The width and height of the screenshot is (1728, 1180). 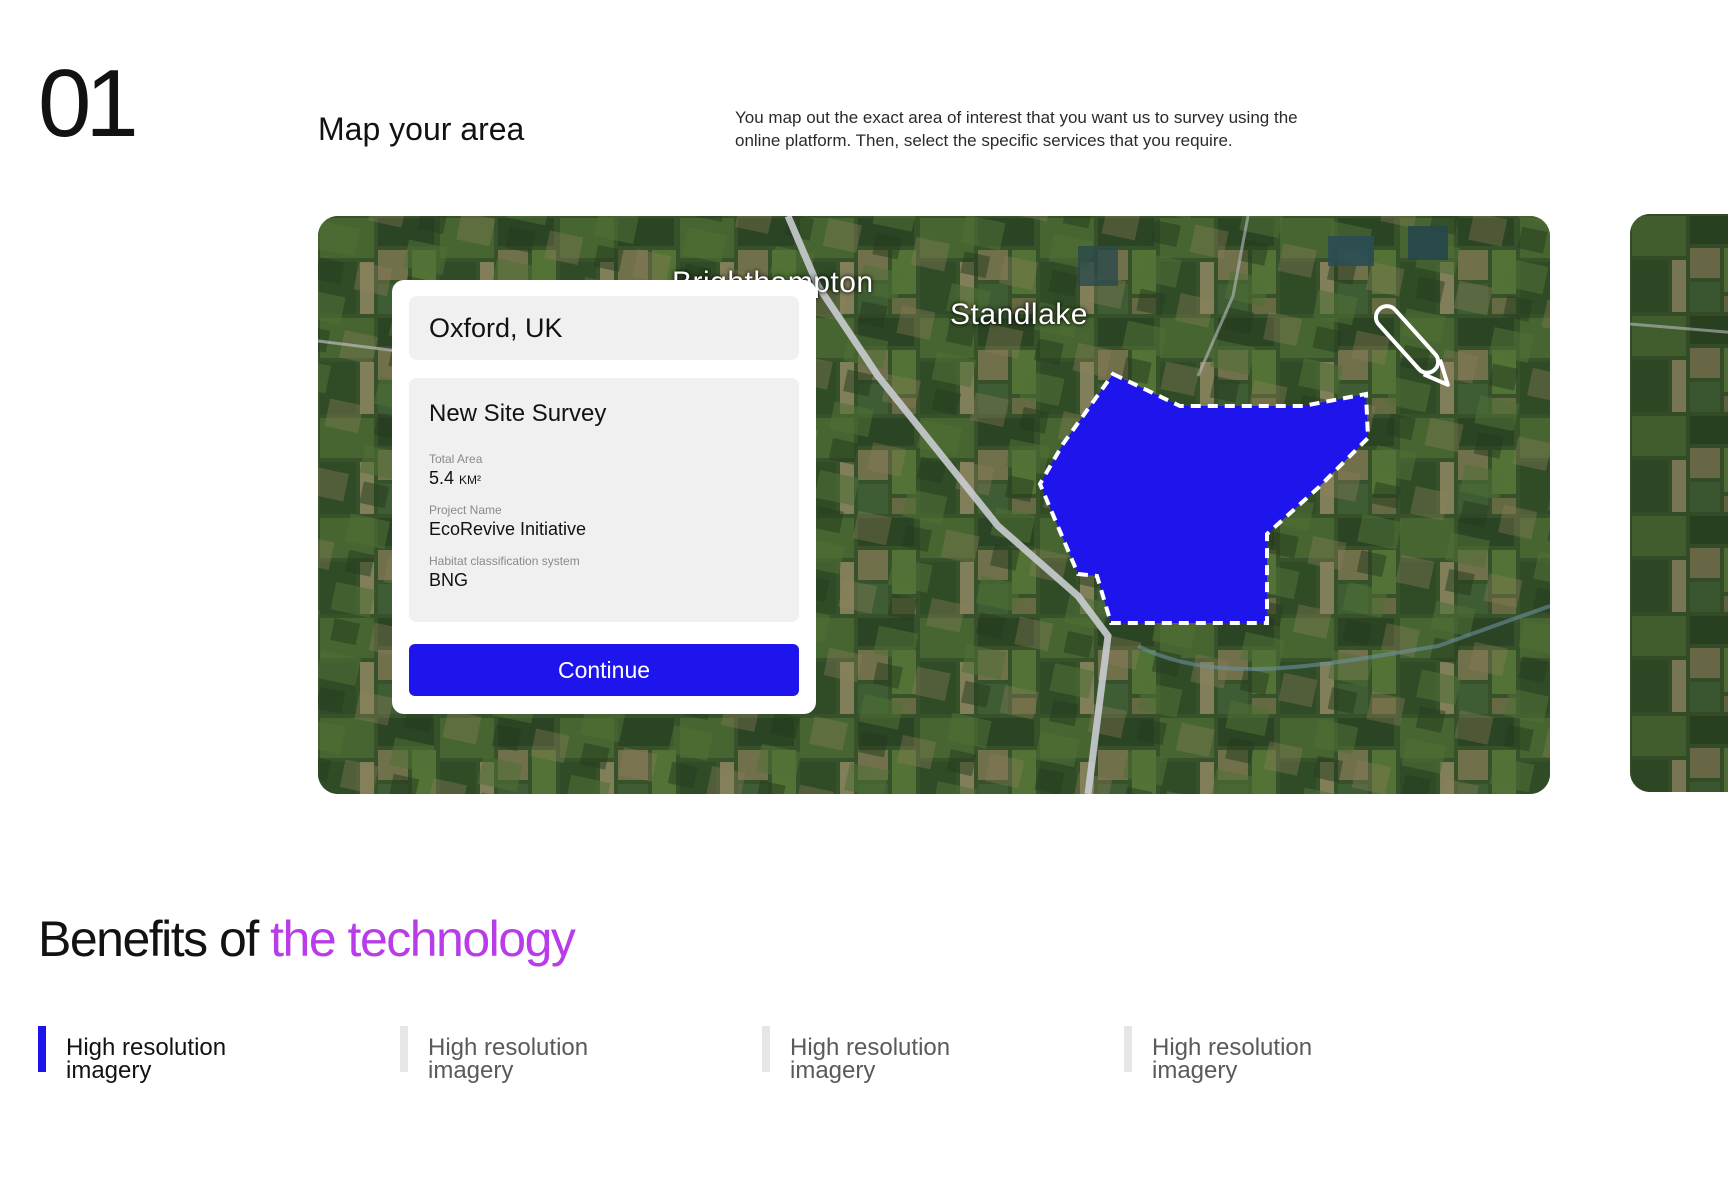 I want to click on survey-title: New Site Survey, so click(x=518, y=413).